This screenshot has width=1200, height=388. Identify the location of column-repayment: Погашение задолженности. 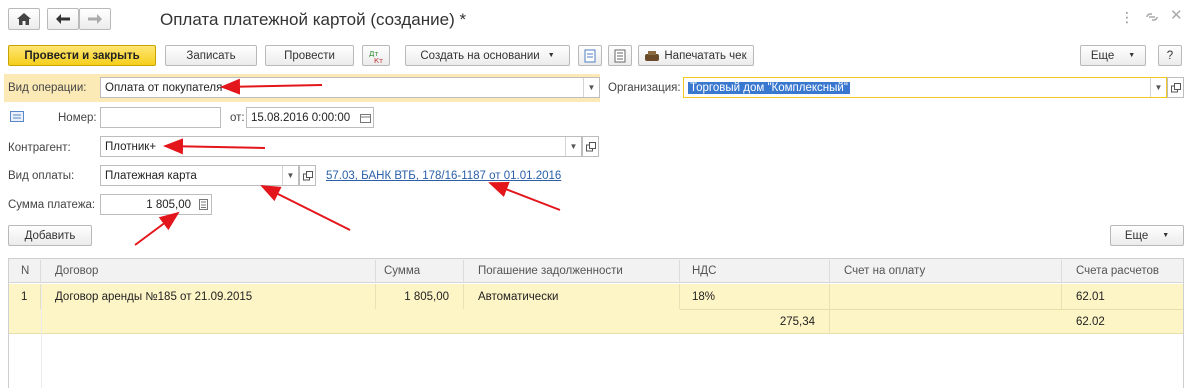
(572, 271).